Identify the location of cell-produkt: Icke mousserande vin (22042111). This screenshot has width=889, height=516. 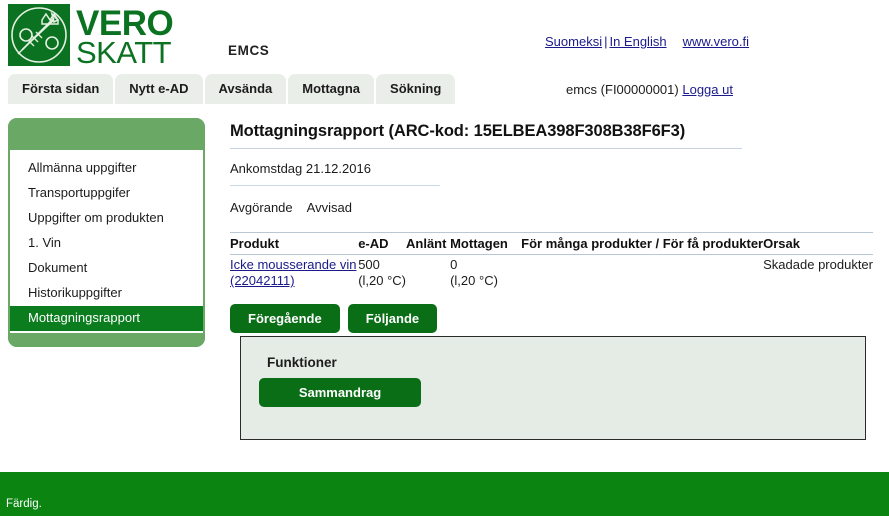
(294, 274).